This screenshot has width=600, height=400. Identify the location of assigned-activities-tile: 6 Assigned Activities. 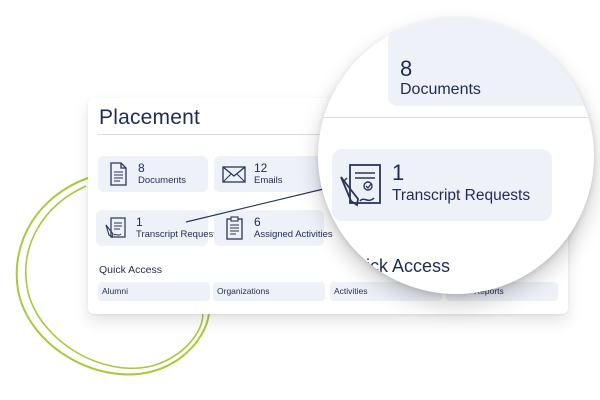
(273, 228).